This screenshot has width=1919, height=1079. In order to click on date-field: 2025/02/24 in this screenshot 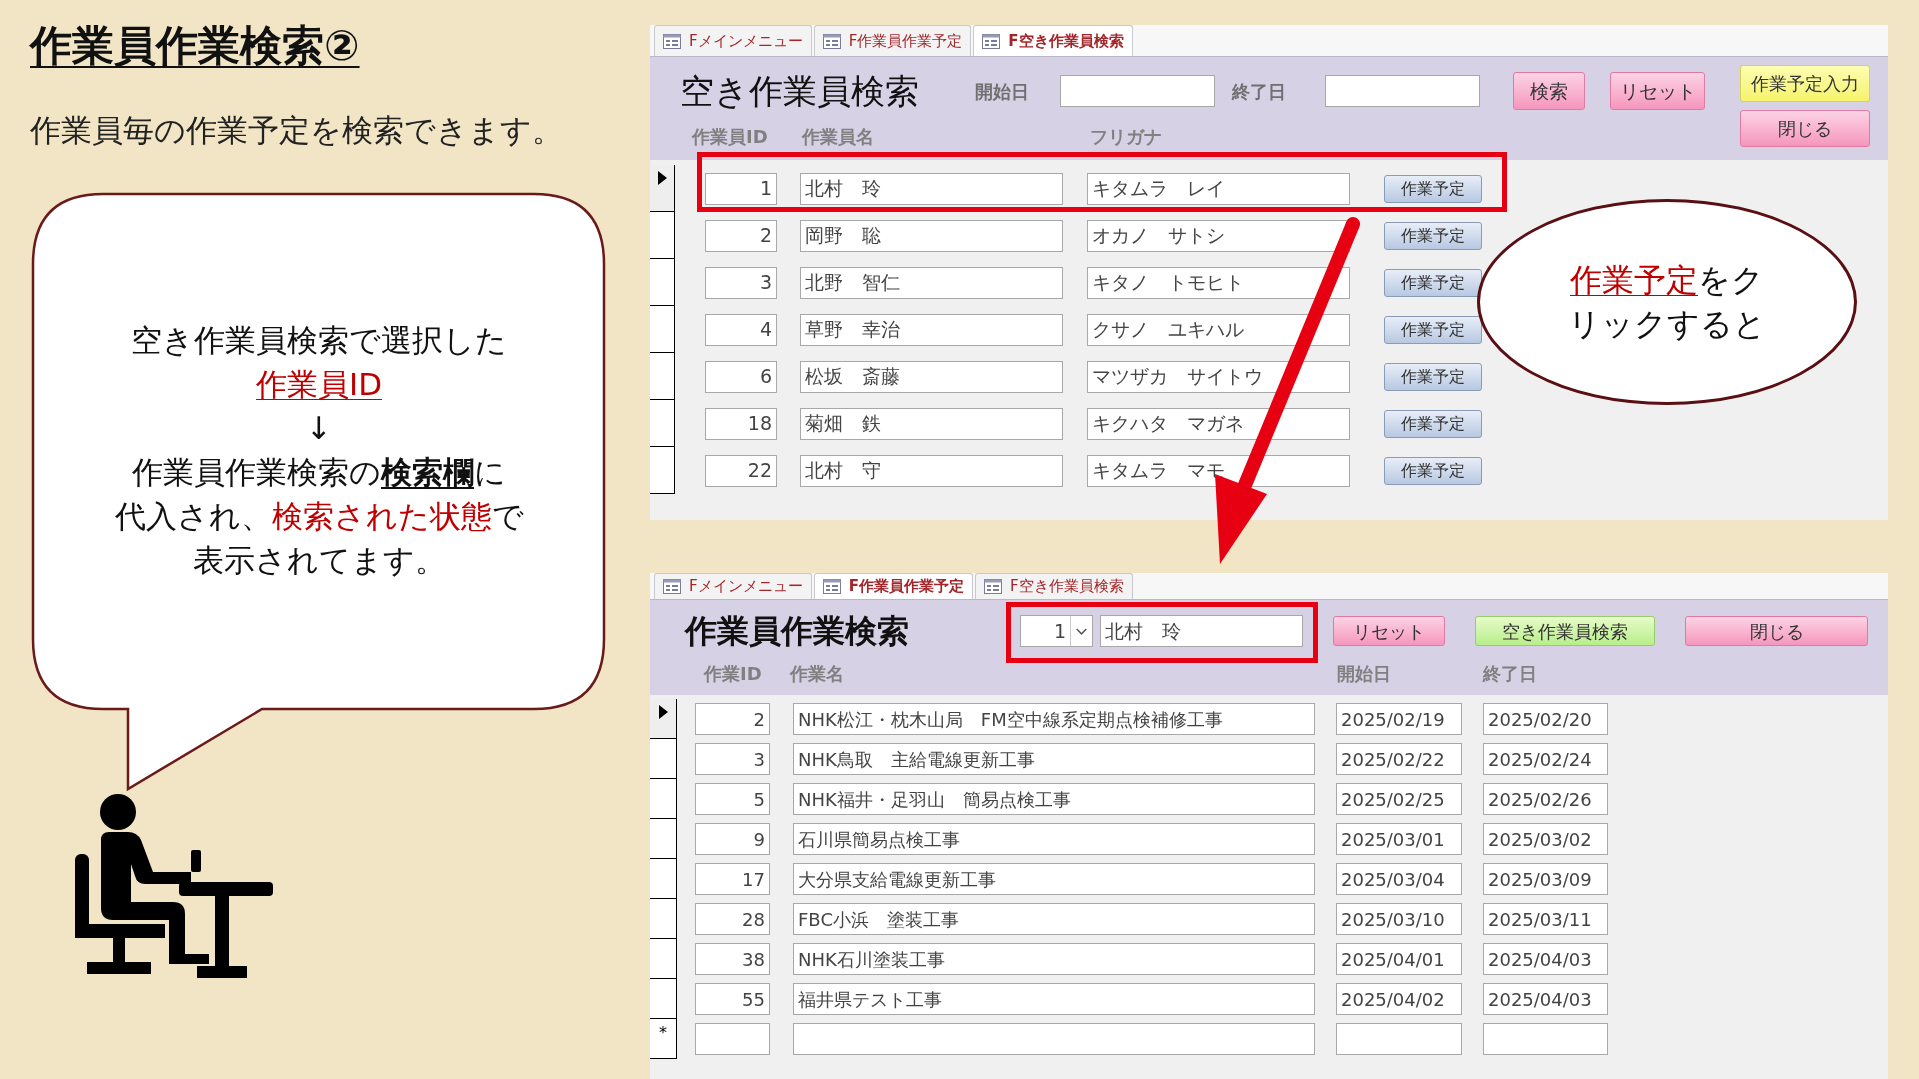, I will do `click(1545, 759)`.